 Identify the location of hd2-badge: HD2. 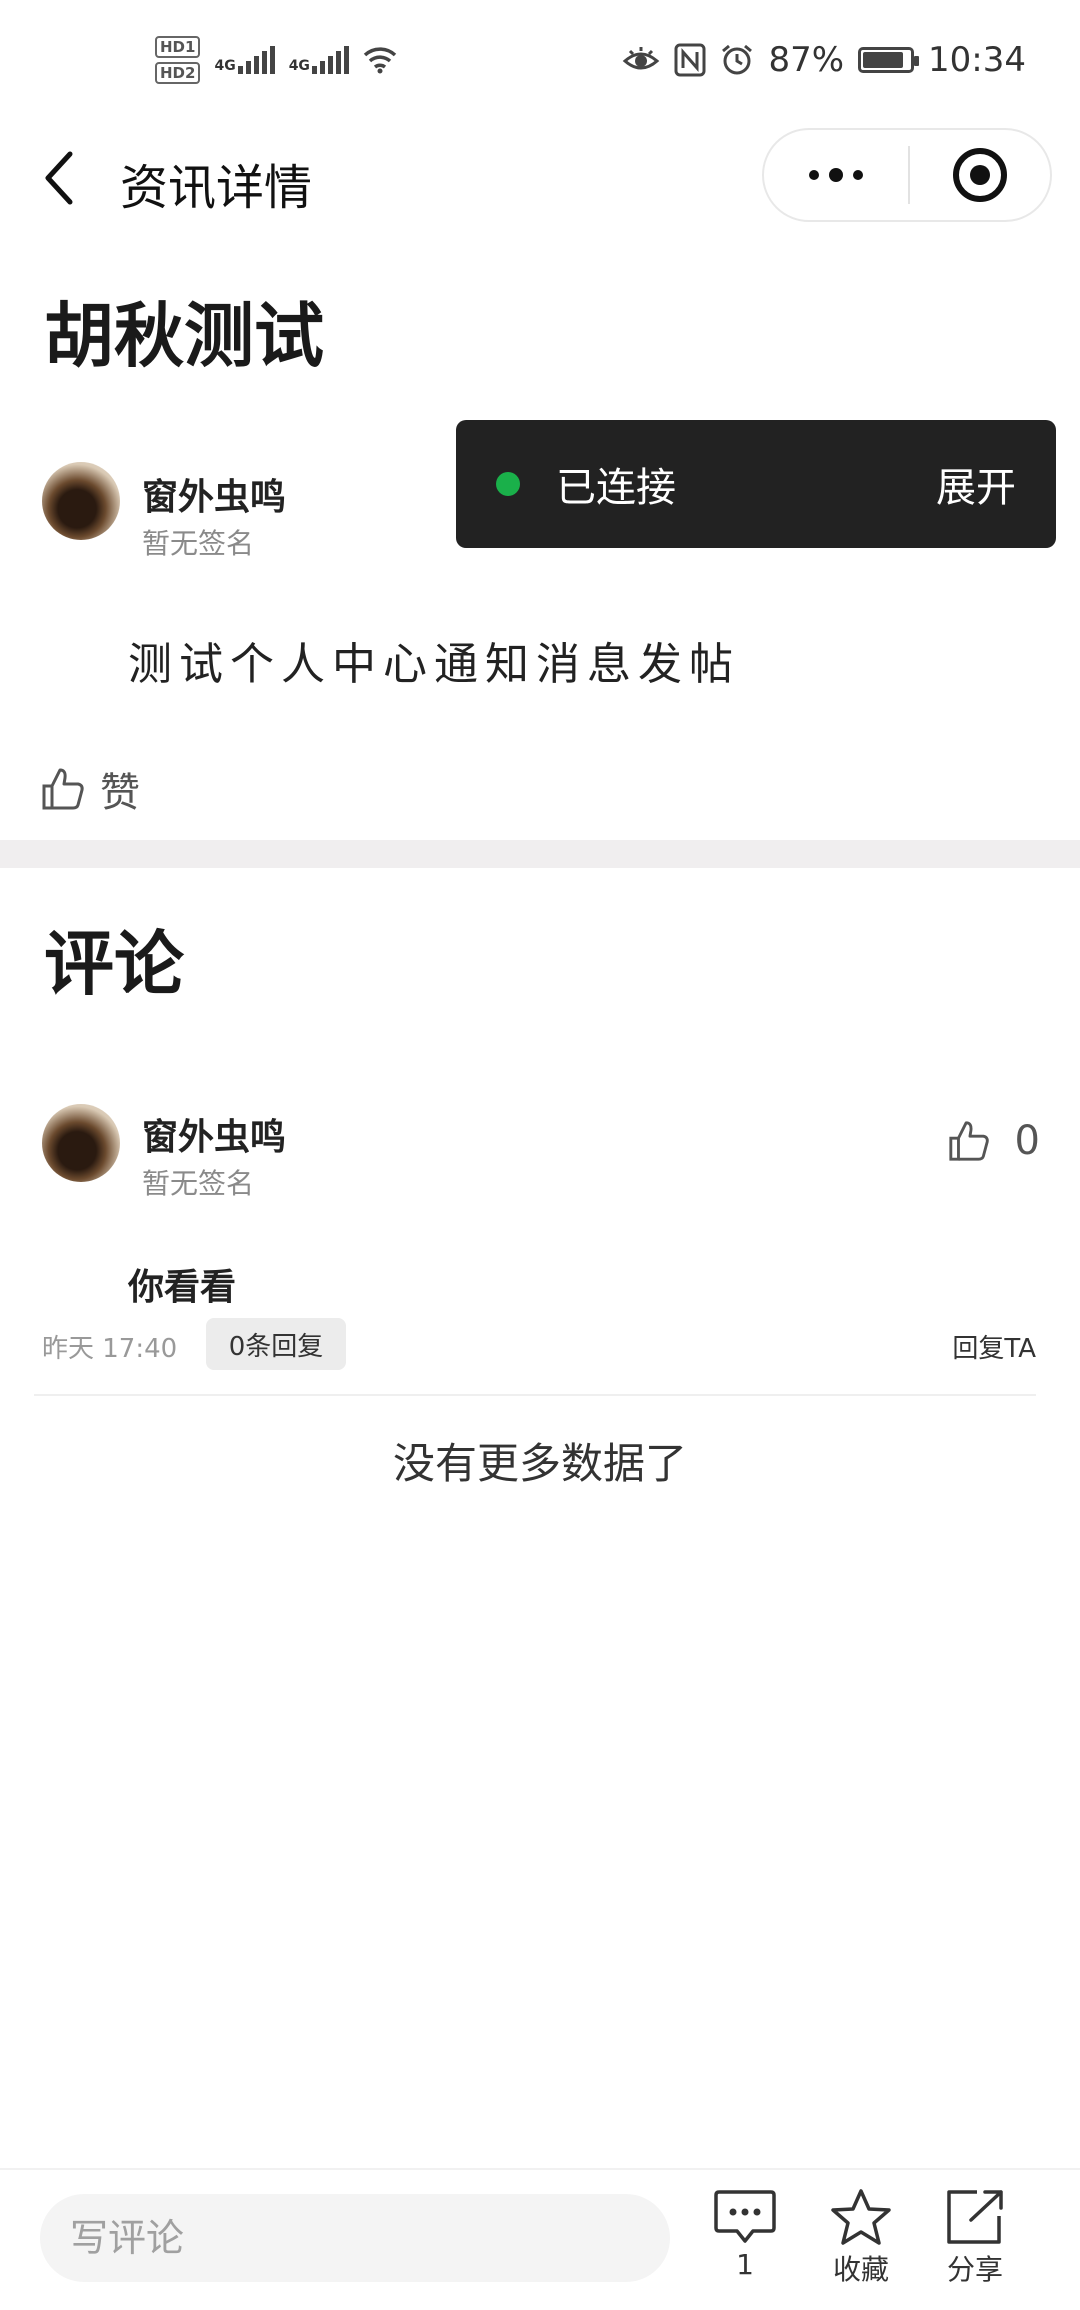
(178, 73).